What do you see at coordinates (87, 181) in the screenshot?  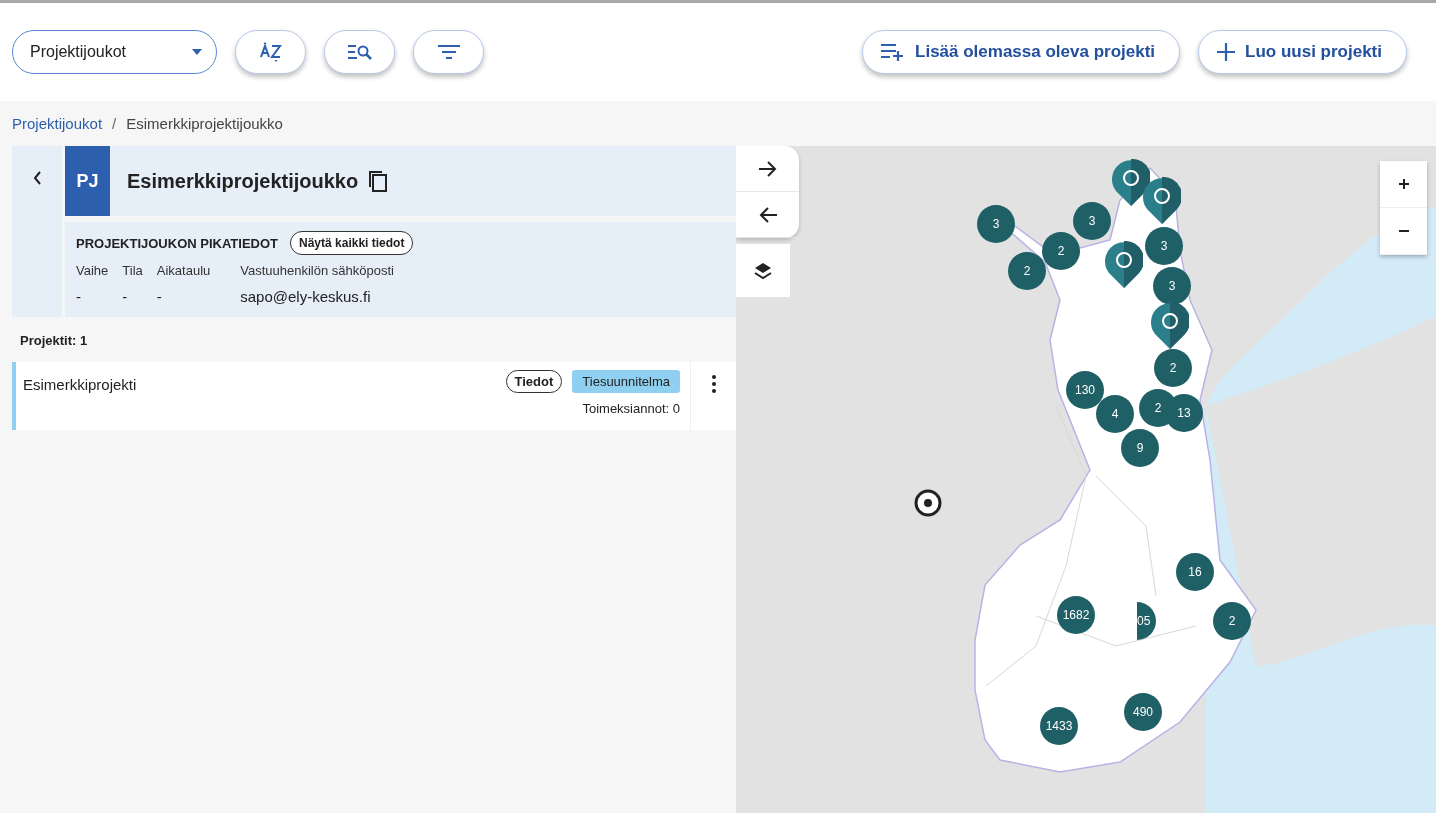 I see `group-badge: PJ` at bounding box center [87, 181].